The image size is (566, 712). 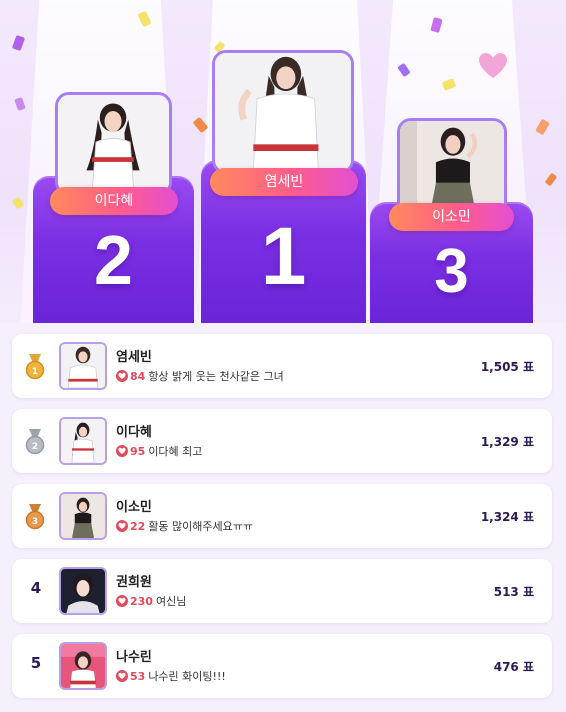 What do you see at coordinates (134, 507) in the screenshot?
I see `contestant-name: 이소민` at bounding box center [134, 507].